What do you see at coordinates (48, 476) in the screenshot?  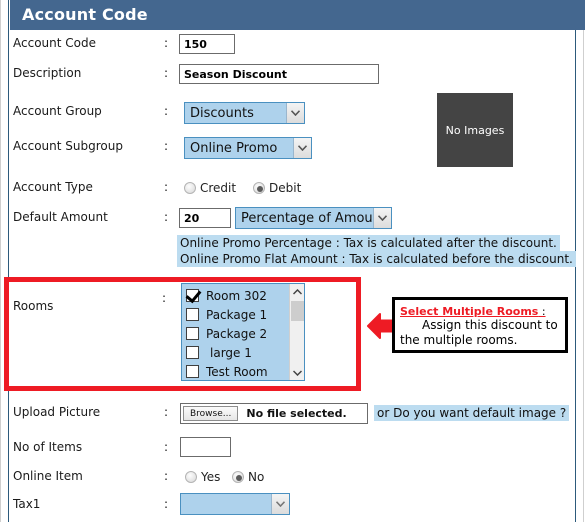 I see `online-item-label: Online Item` at bounding box center [48, 476].